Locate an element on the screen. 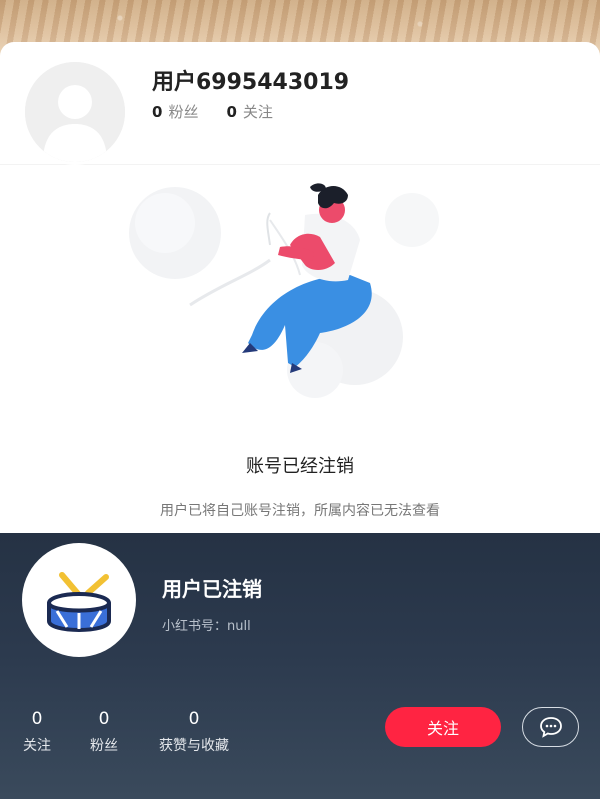 The image size is (600, 799). chat-bubble-icon is located at coordinates (550, 727).